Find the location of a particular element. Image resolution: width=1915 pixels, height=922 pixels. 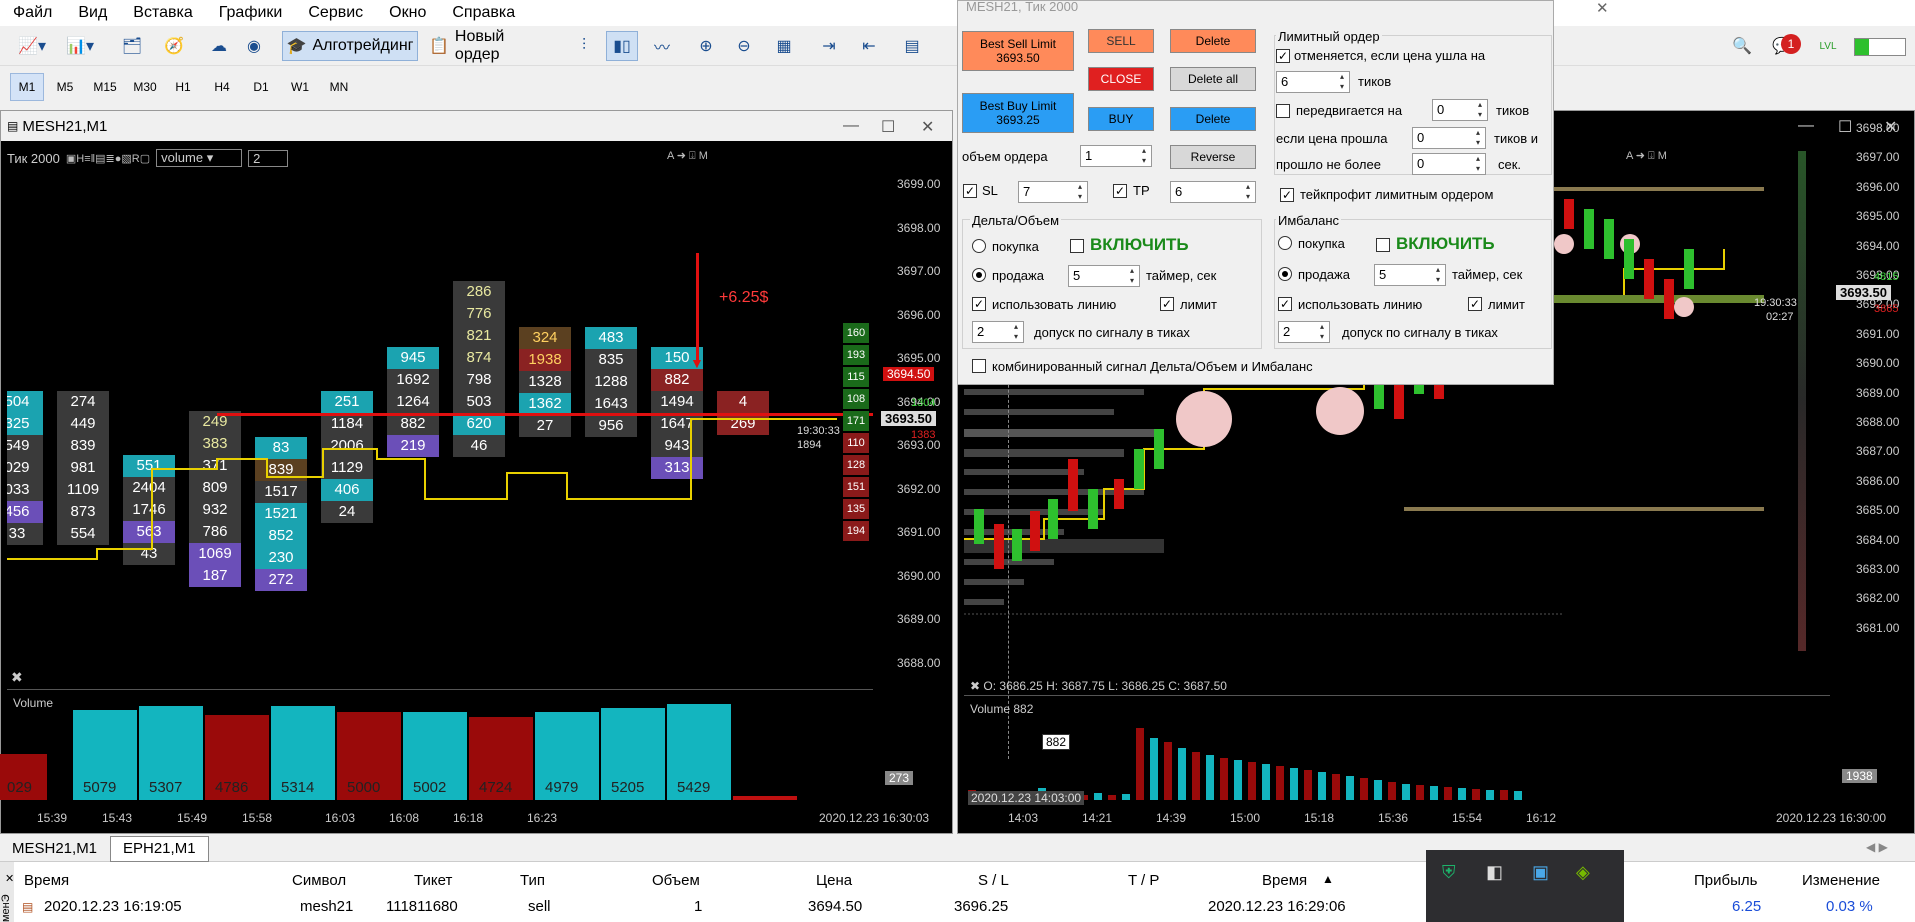

col-close-time: Время is located at coordinates (1284, 880).